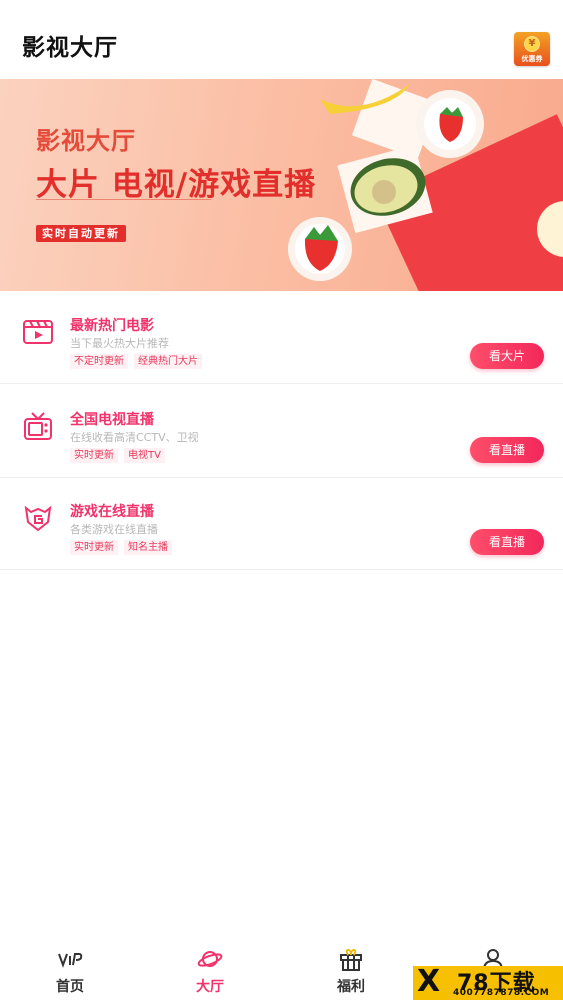  What do you see at coordinates (70, 960) in the screenshot?
I see `vip-icon` at bounding box center [70, 960].